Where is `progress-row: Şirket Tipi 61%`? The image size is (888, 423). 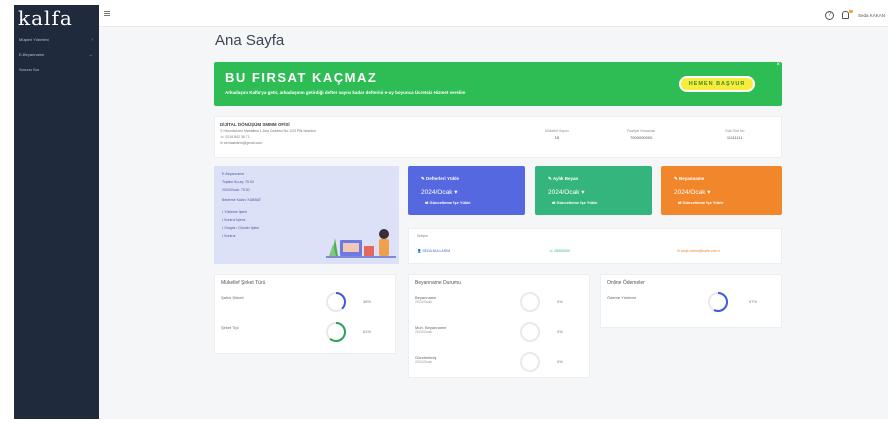 progress-row: Şirket Tipi 61% is located at coordinates (305, 333).